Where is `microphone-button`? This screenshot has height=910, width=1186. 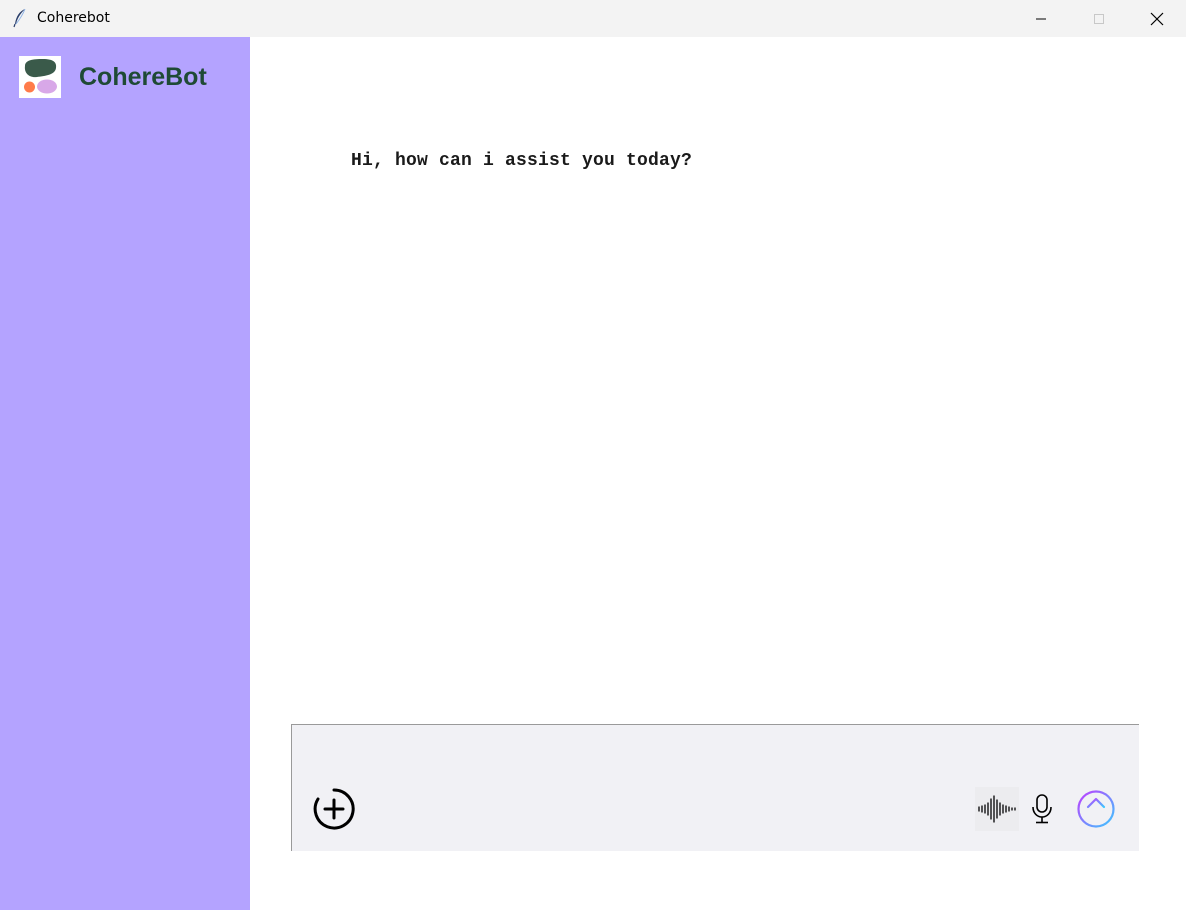
microphone-button is located at coordinates (1042, 809).